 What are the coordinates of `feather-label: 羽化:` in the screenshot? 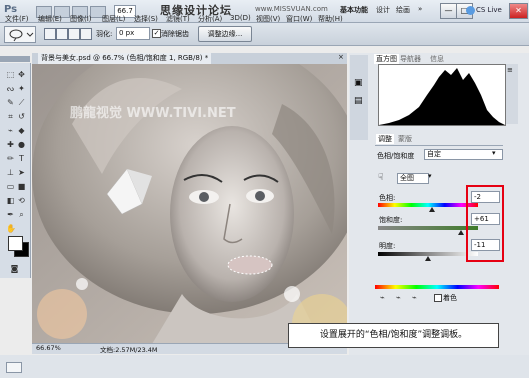 It's located at (104, 34).